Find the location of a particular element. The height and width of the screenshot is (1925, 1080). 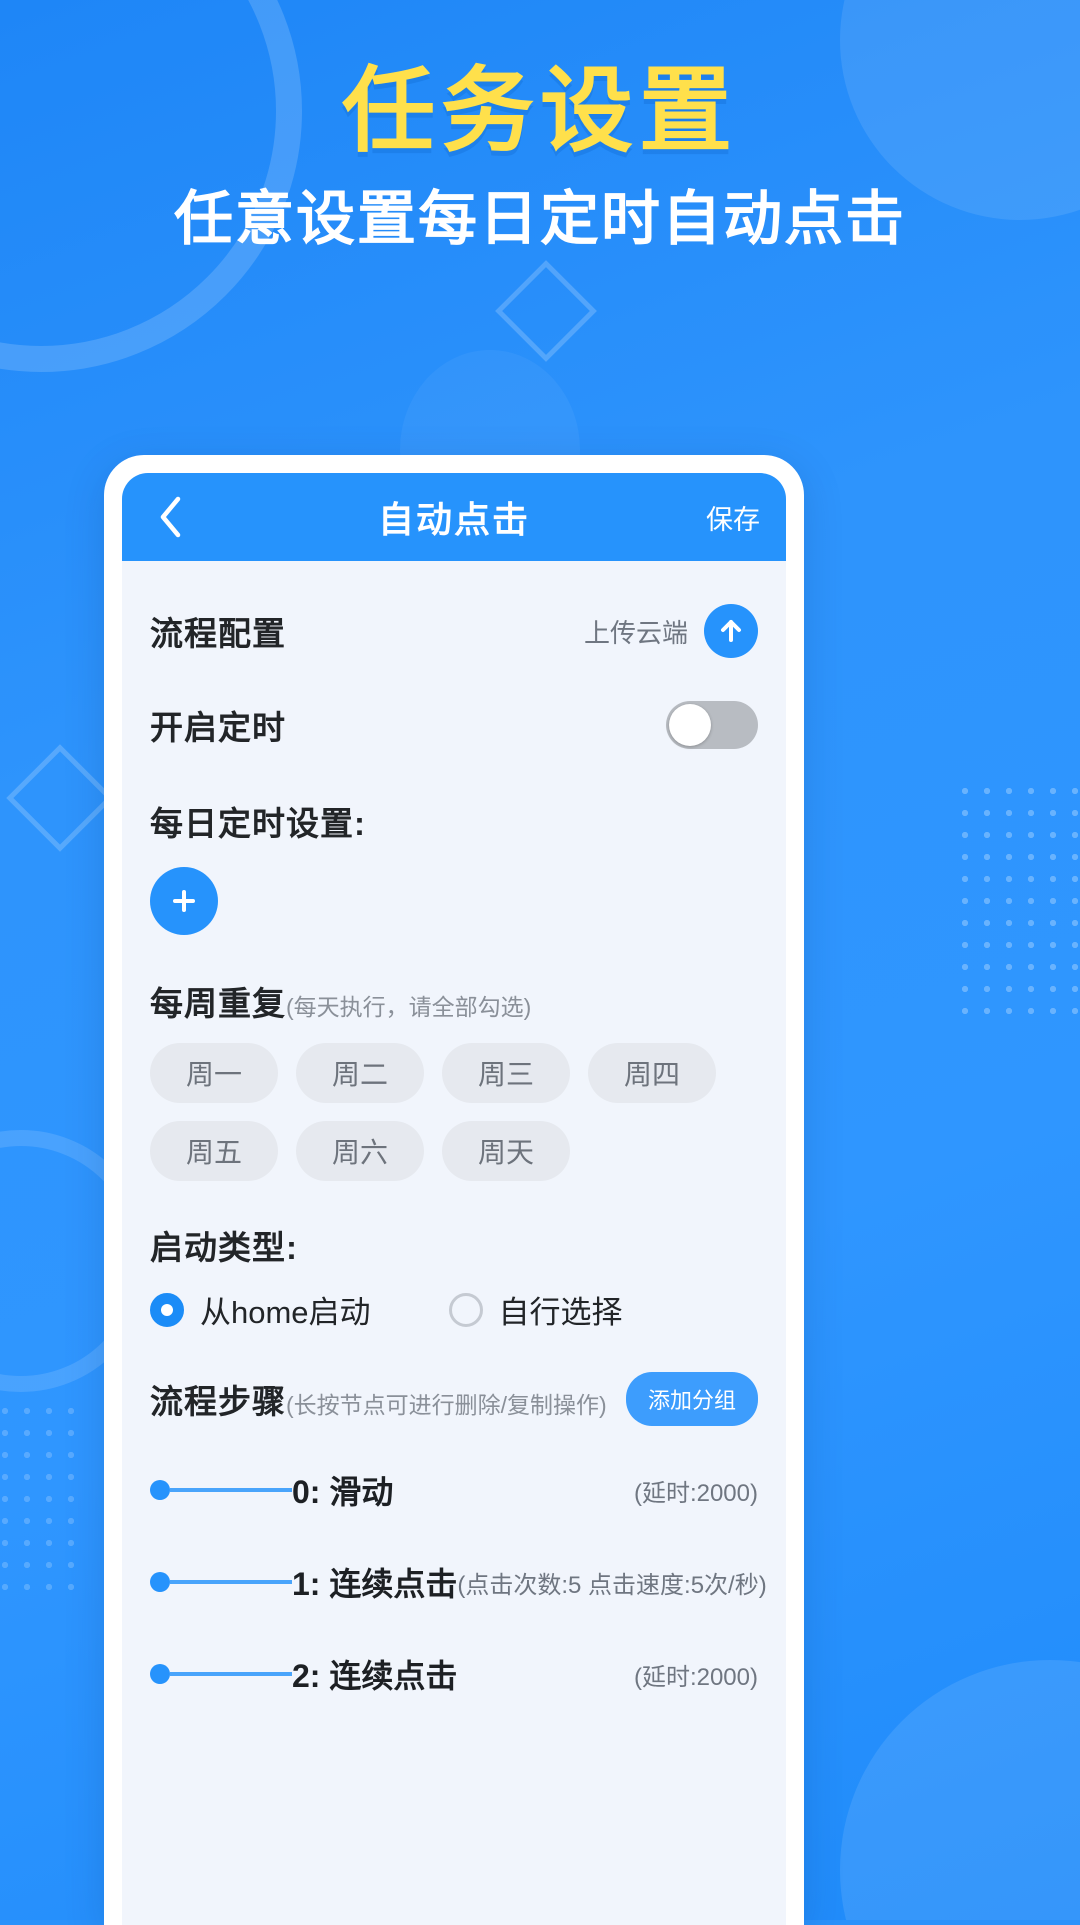

radio-option-manual-select: 自行选择 is located at coordinates (535, 1309).